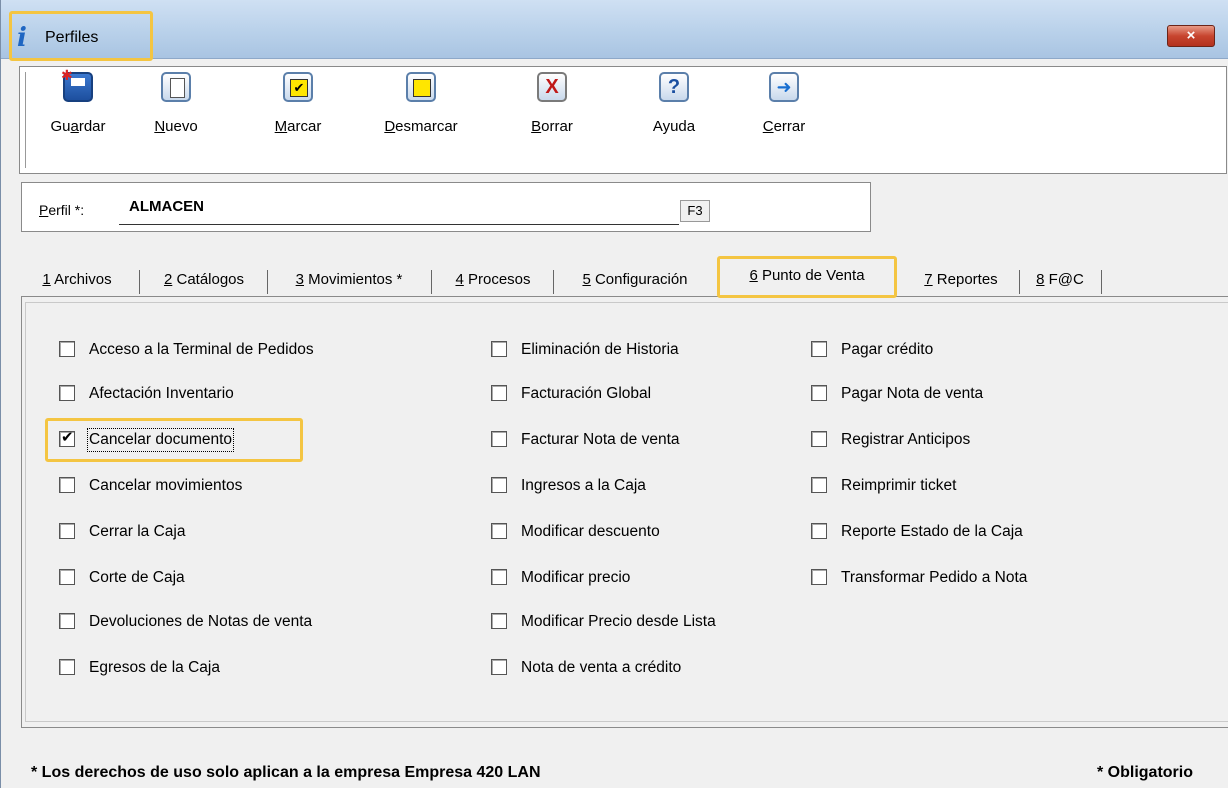  What do you see at coordinates (493, 280) in the screenshot?
I see `tab-procesos: 4 Procesos` at bounding box center [493, 280].